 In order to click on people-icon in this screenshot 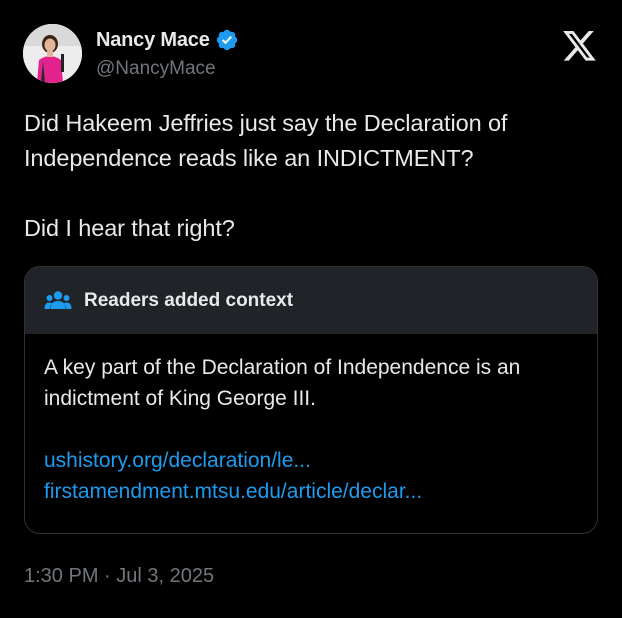, I will do `click(58, 301)`.